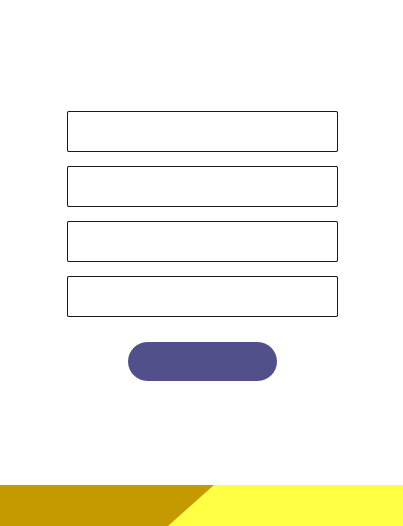  Describe the element at coordinates (202, 361) in the screenshot. I see `submit-button` at that location.